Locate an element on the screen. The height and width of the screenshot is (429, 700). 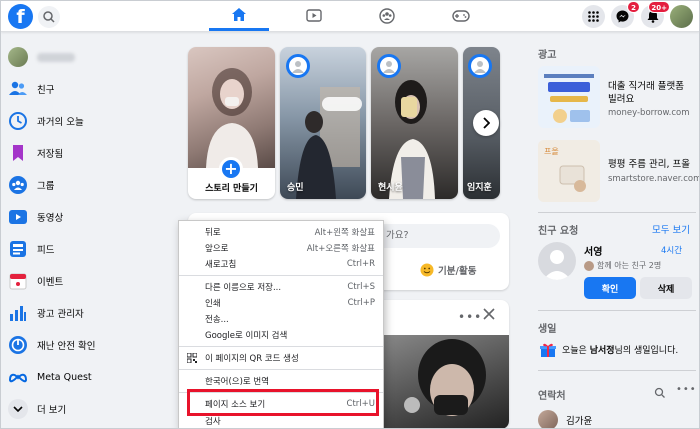
close-post-button is located at coordinates (489, 315).